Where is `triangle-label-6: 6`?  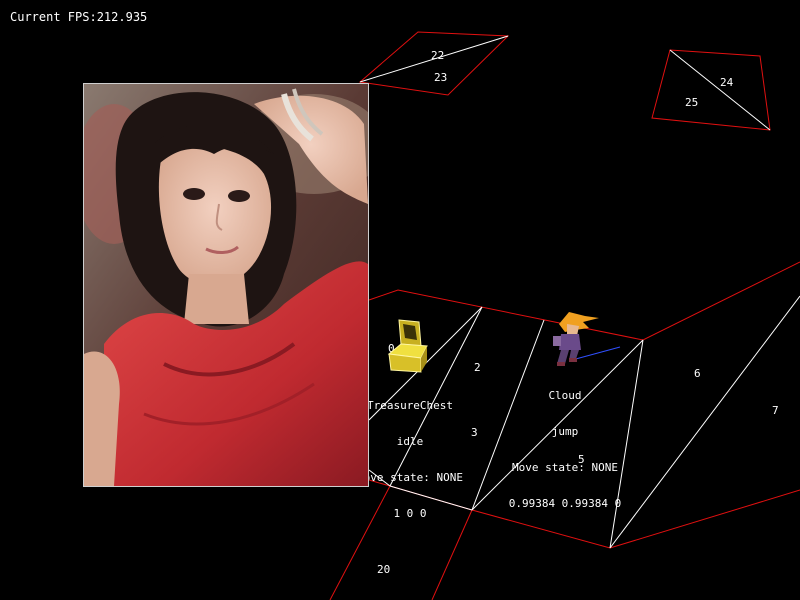
triangle-label-6: 6 is located at coordinates (697, 373).